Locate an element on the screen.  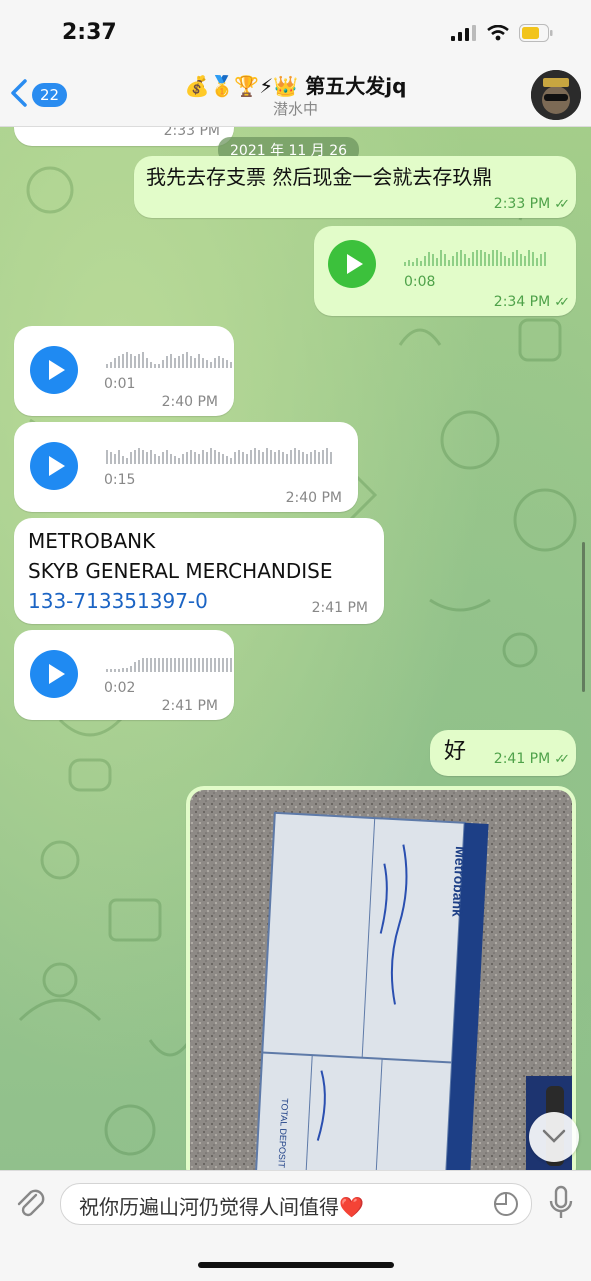
message-input-field is located at coordinates (296, 1204).